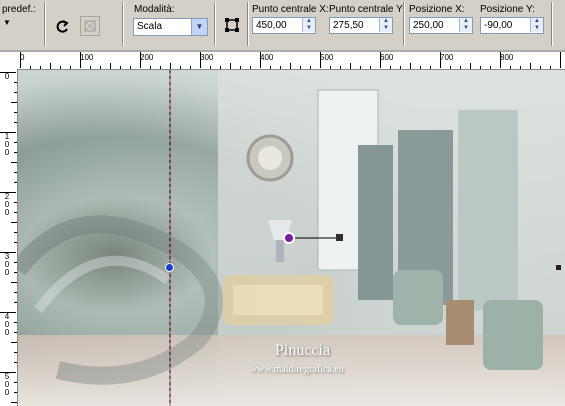 The height and width of the screenshot is (406, 565). I want to click on position-x-value: 250,00, so click(428, 25).